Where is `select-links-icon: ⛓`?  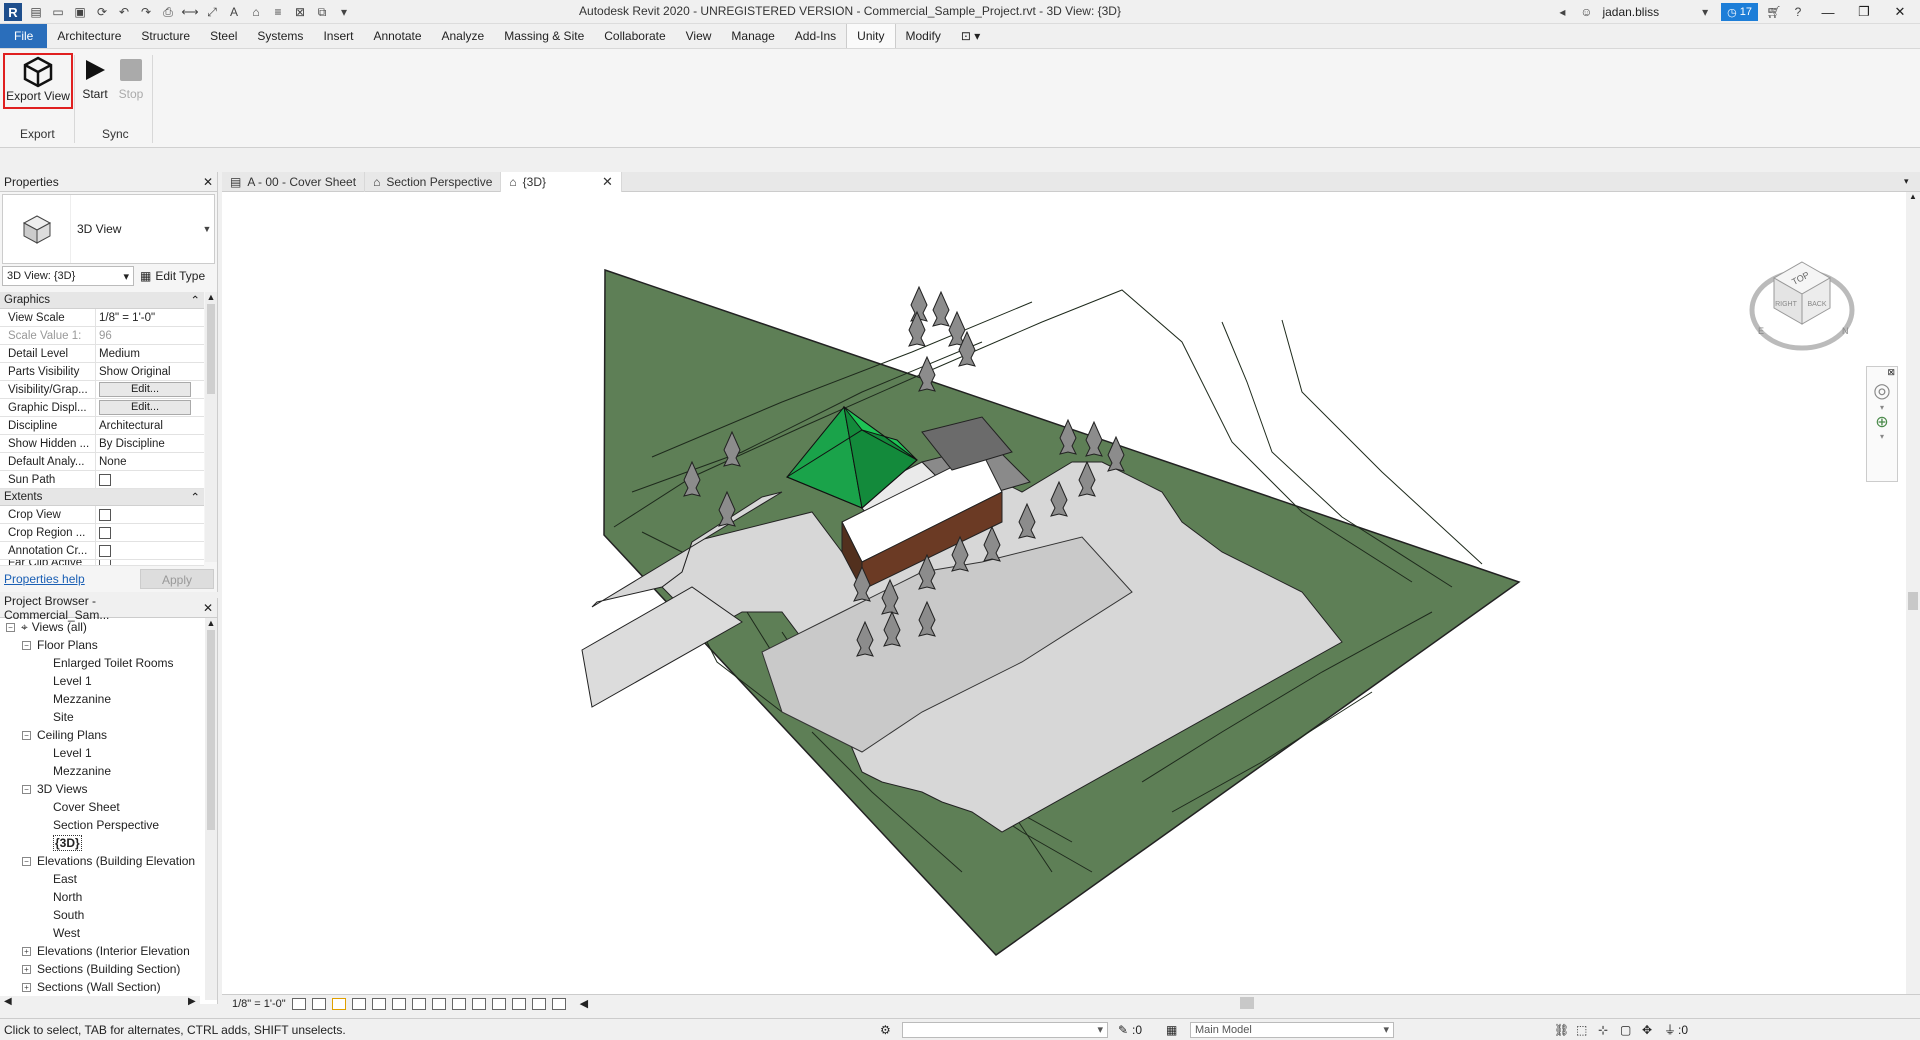 select-links-icon: ⛓ is located at coordinates (1565, 1030).